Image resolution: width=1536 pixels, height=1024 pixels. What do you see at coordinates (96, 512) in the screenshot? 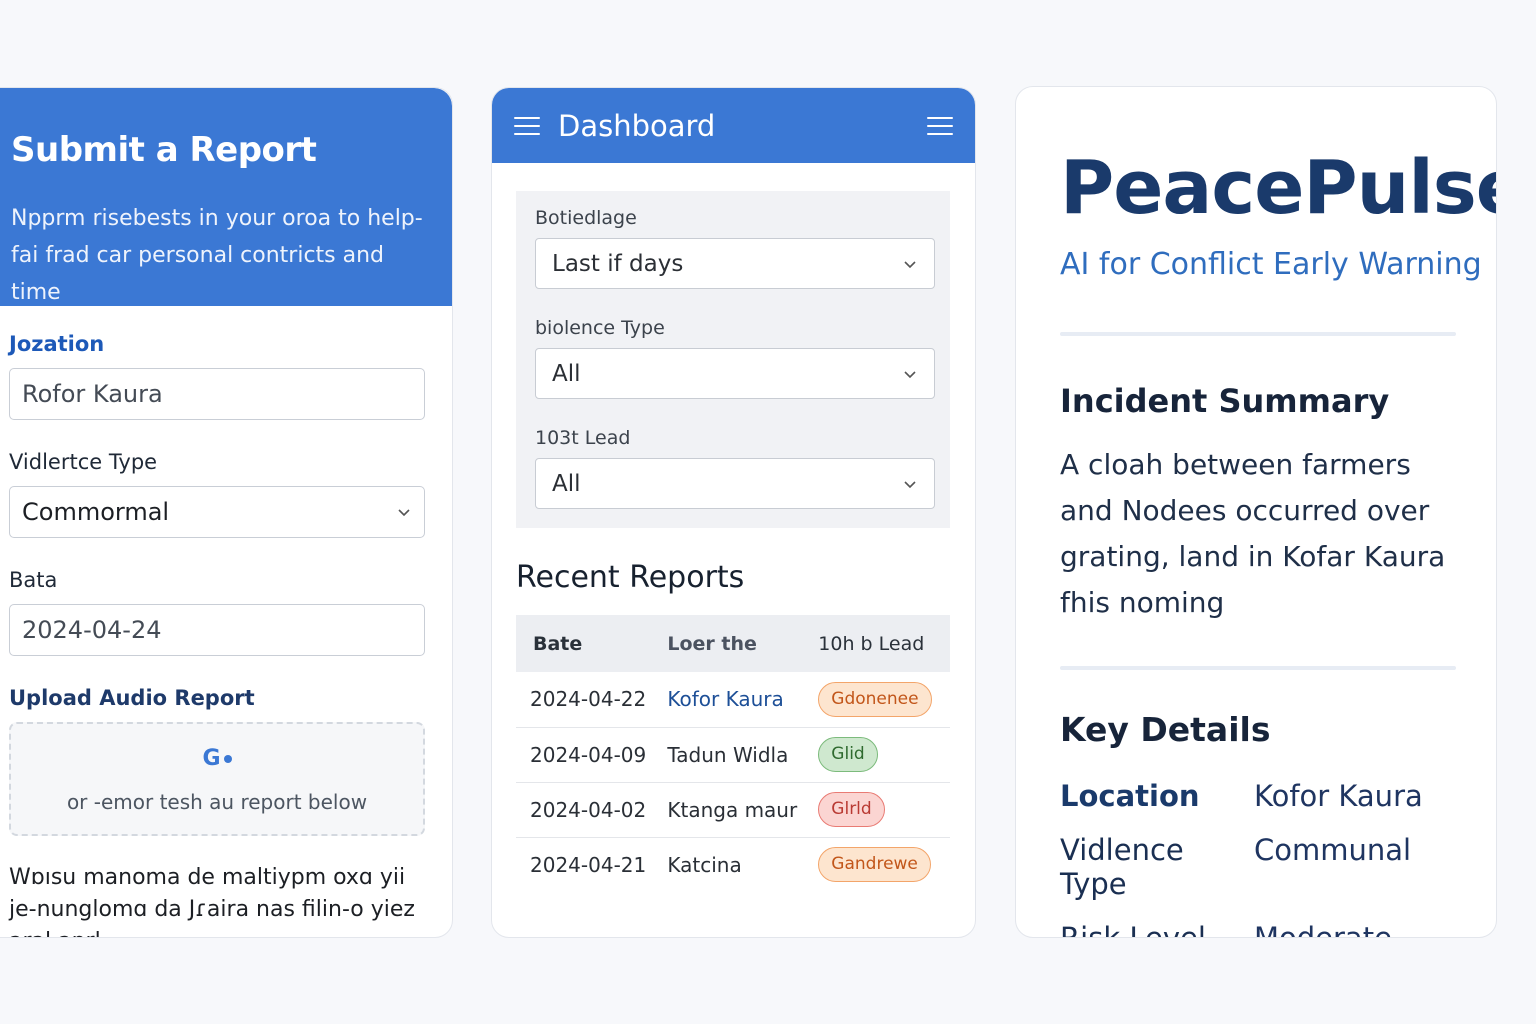
I see `violence-type-value: Commormal` at bounding box center [96, 512].